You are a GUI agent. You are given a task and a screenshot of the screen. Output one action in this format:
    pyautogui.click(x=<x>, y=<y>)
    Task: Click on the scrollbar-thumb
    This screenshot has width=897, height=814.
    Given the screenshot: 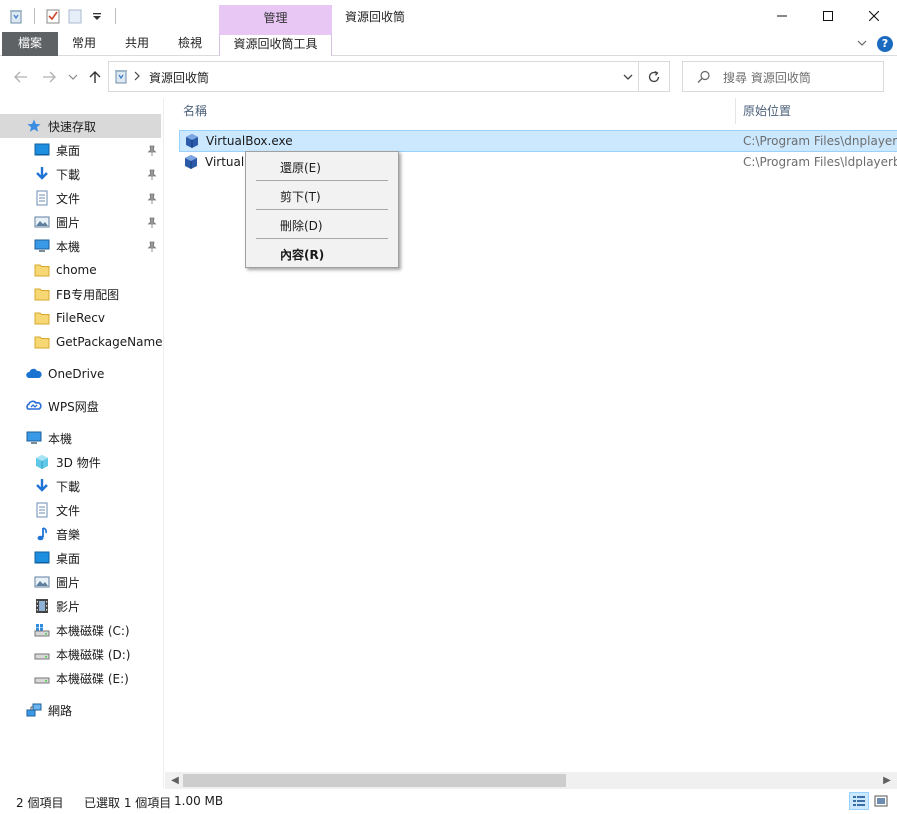 What is the action you would take?
    pyautogui.click(x=374, y=780)
    